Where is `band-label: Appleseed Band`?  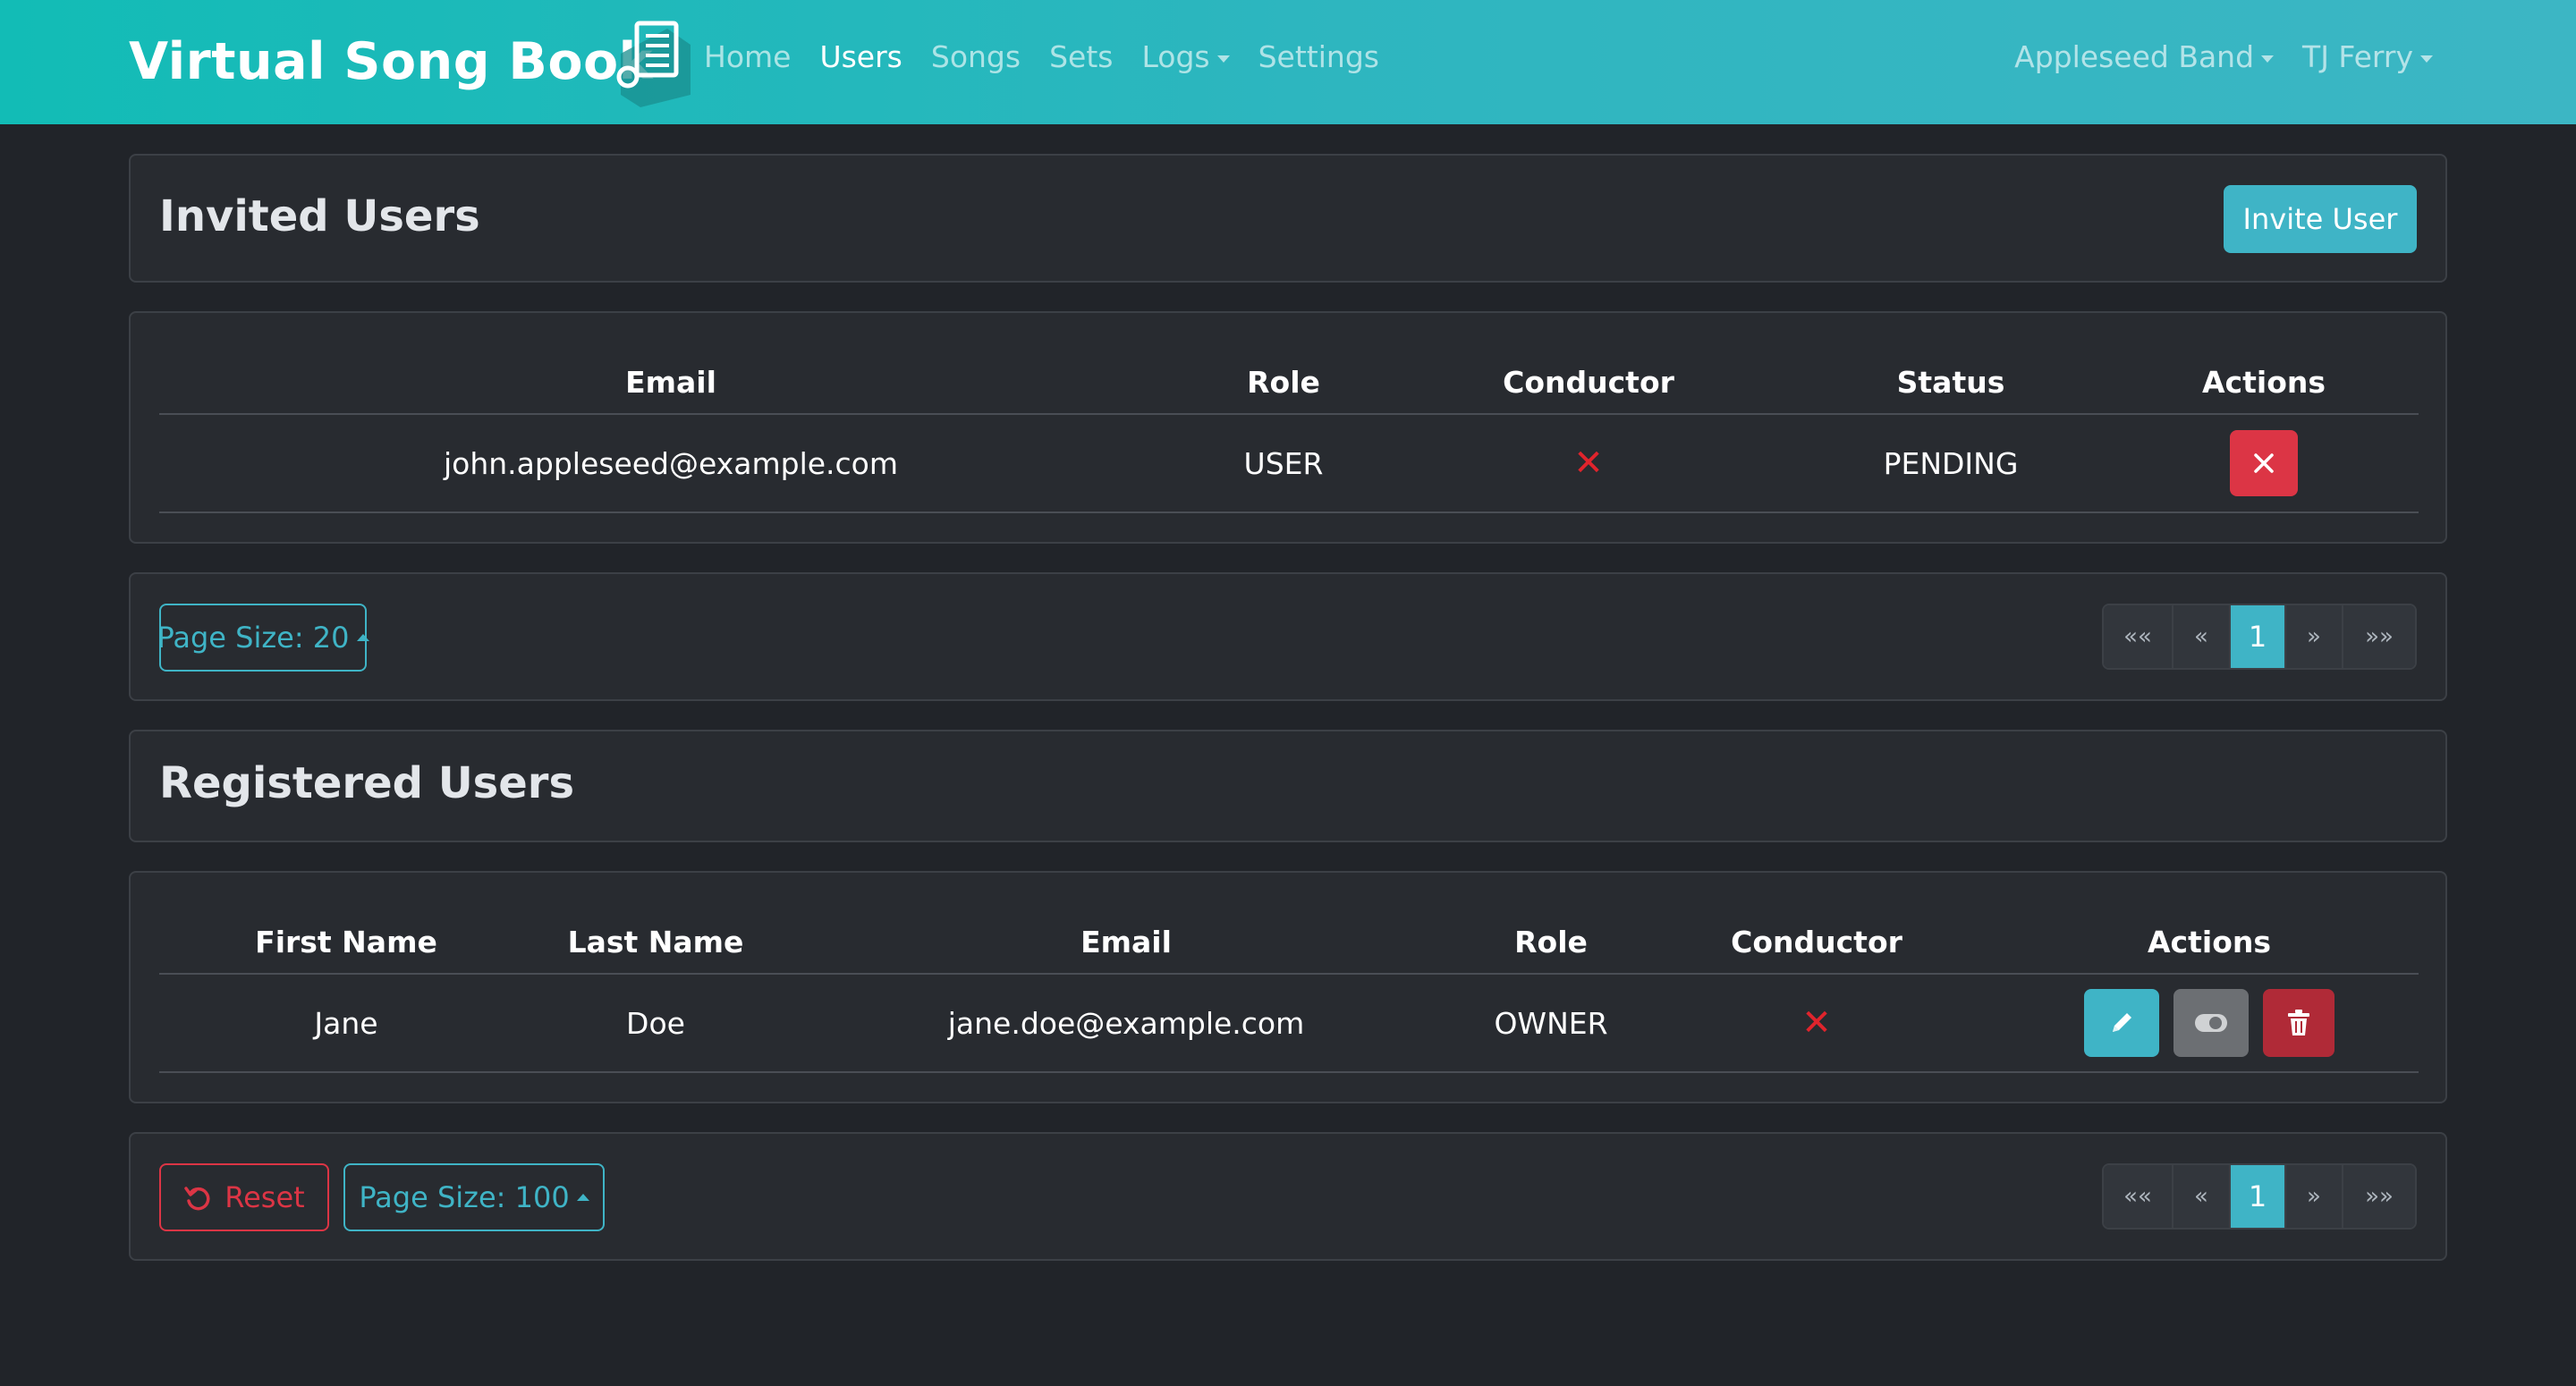 band-label: Appleseed Band is located at coordinates (2134, 57).